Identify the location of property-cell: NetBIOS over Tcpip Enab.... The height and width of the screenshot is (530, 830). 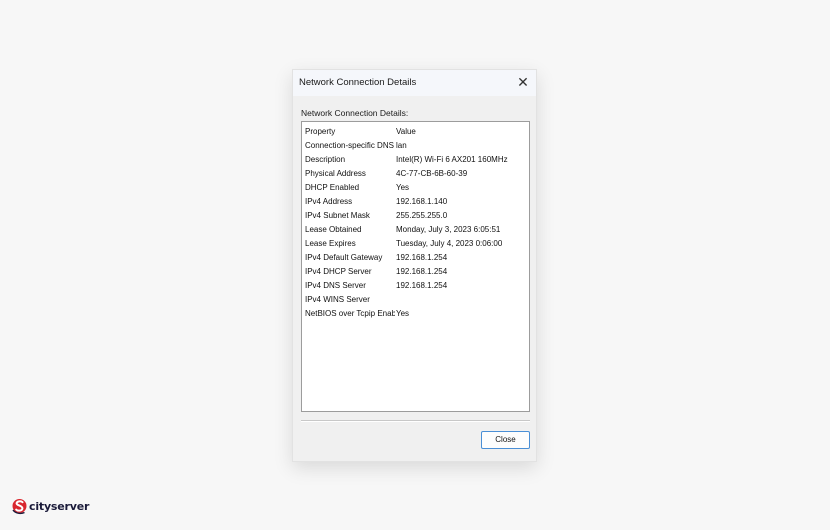
(350, 313).